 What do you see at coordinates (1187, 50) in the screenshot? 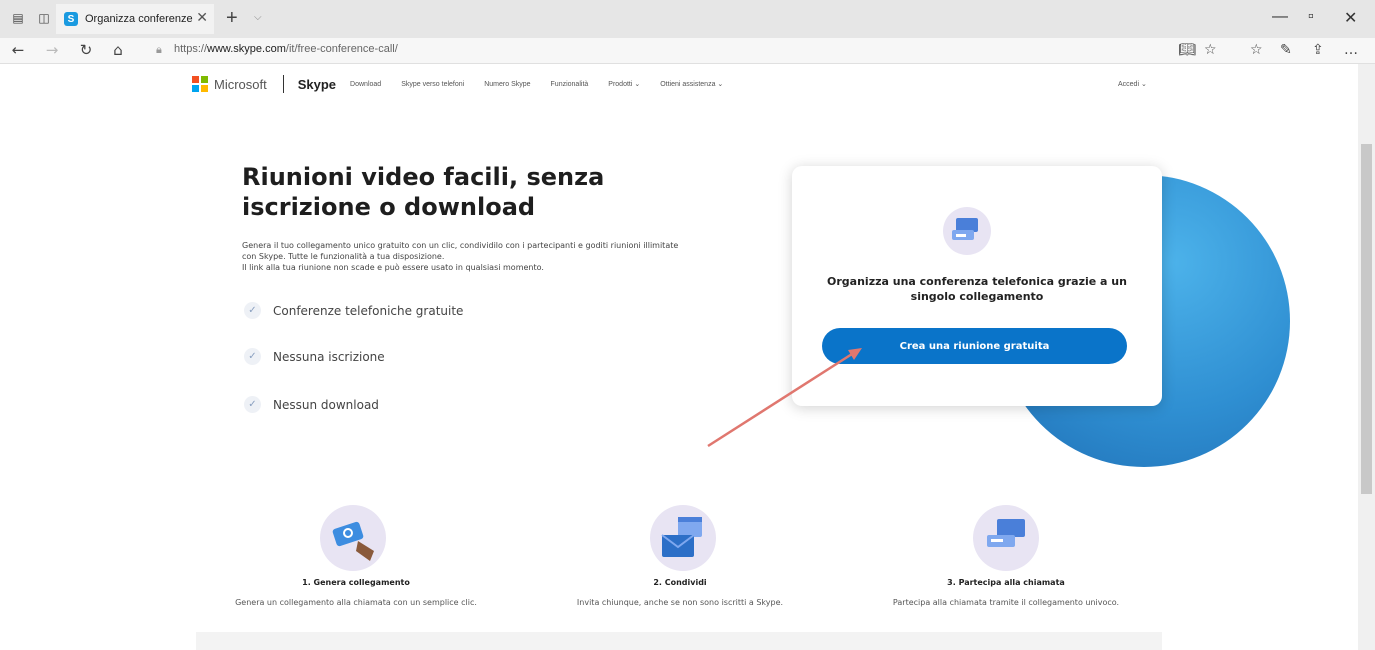
I see `reading-view-icon: 📖︎` at bounding box center [1187, 50].